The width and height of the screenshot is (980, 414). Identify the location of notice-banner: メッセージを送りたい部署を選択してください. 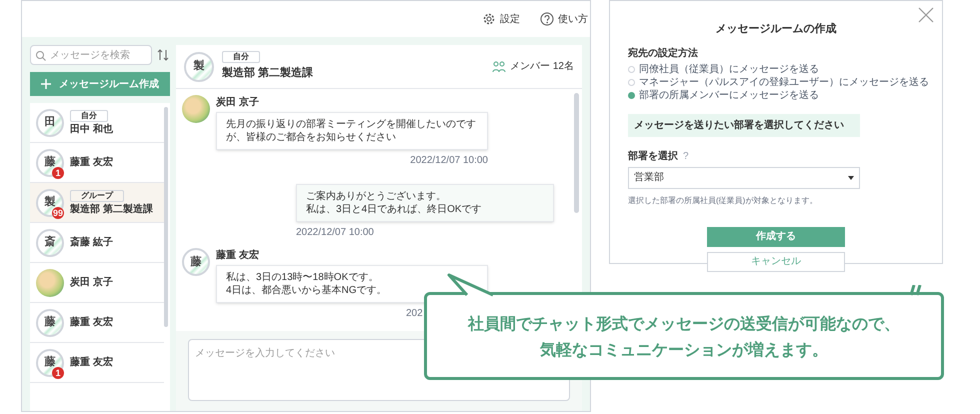
(744, 125).